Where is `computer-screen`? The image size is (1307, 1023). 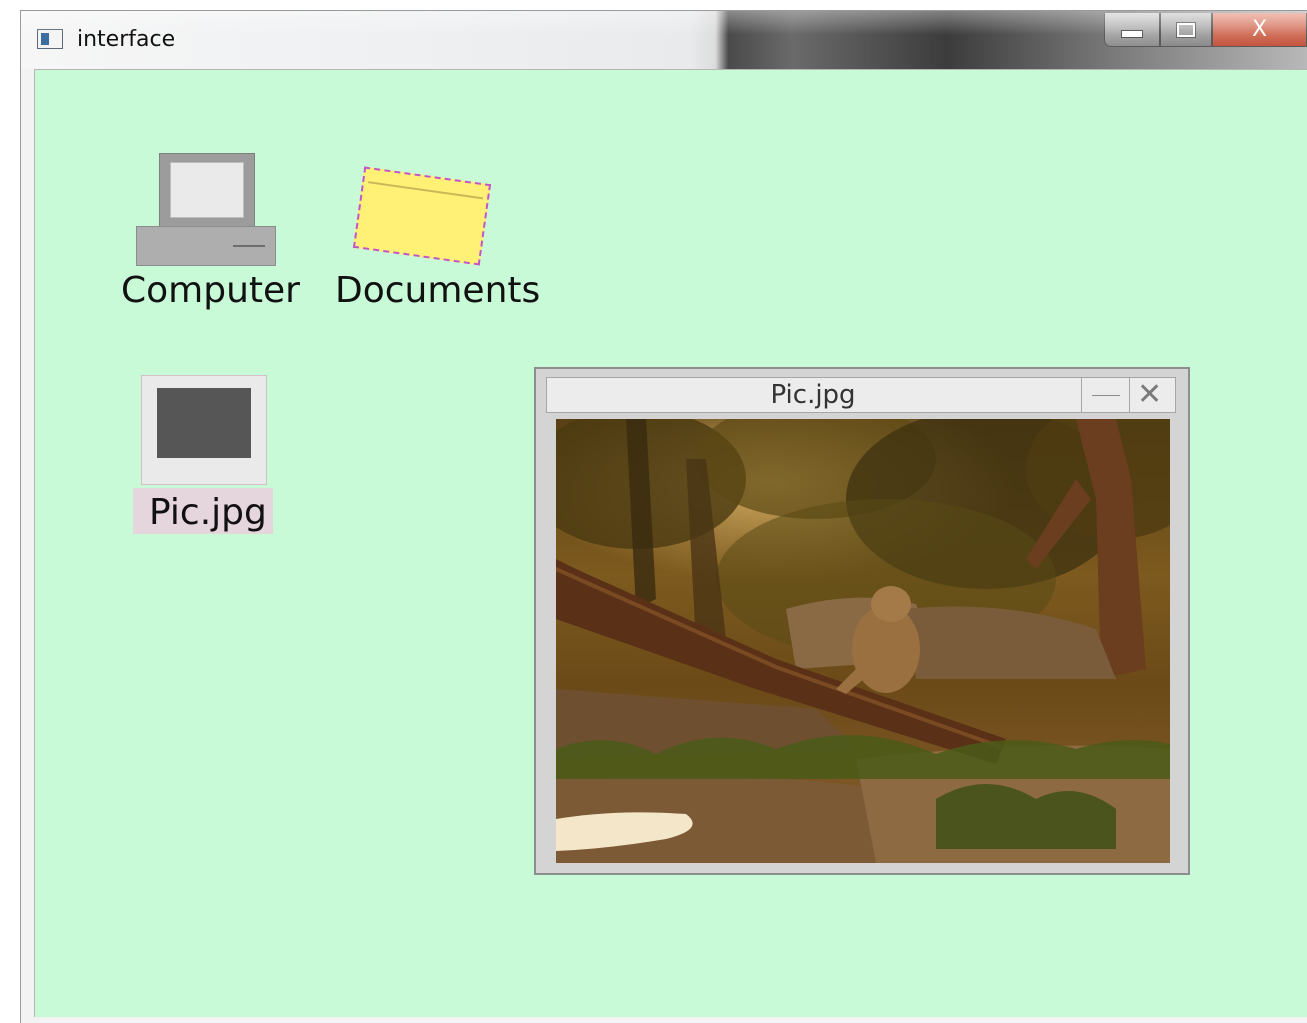 computer-screen is located at coordinates (207, 190).